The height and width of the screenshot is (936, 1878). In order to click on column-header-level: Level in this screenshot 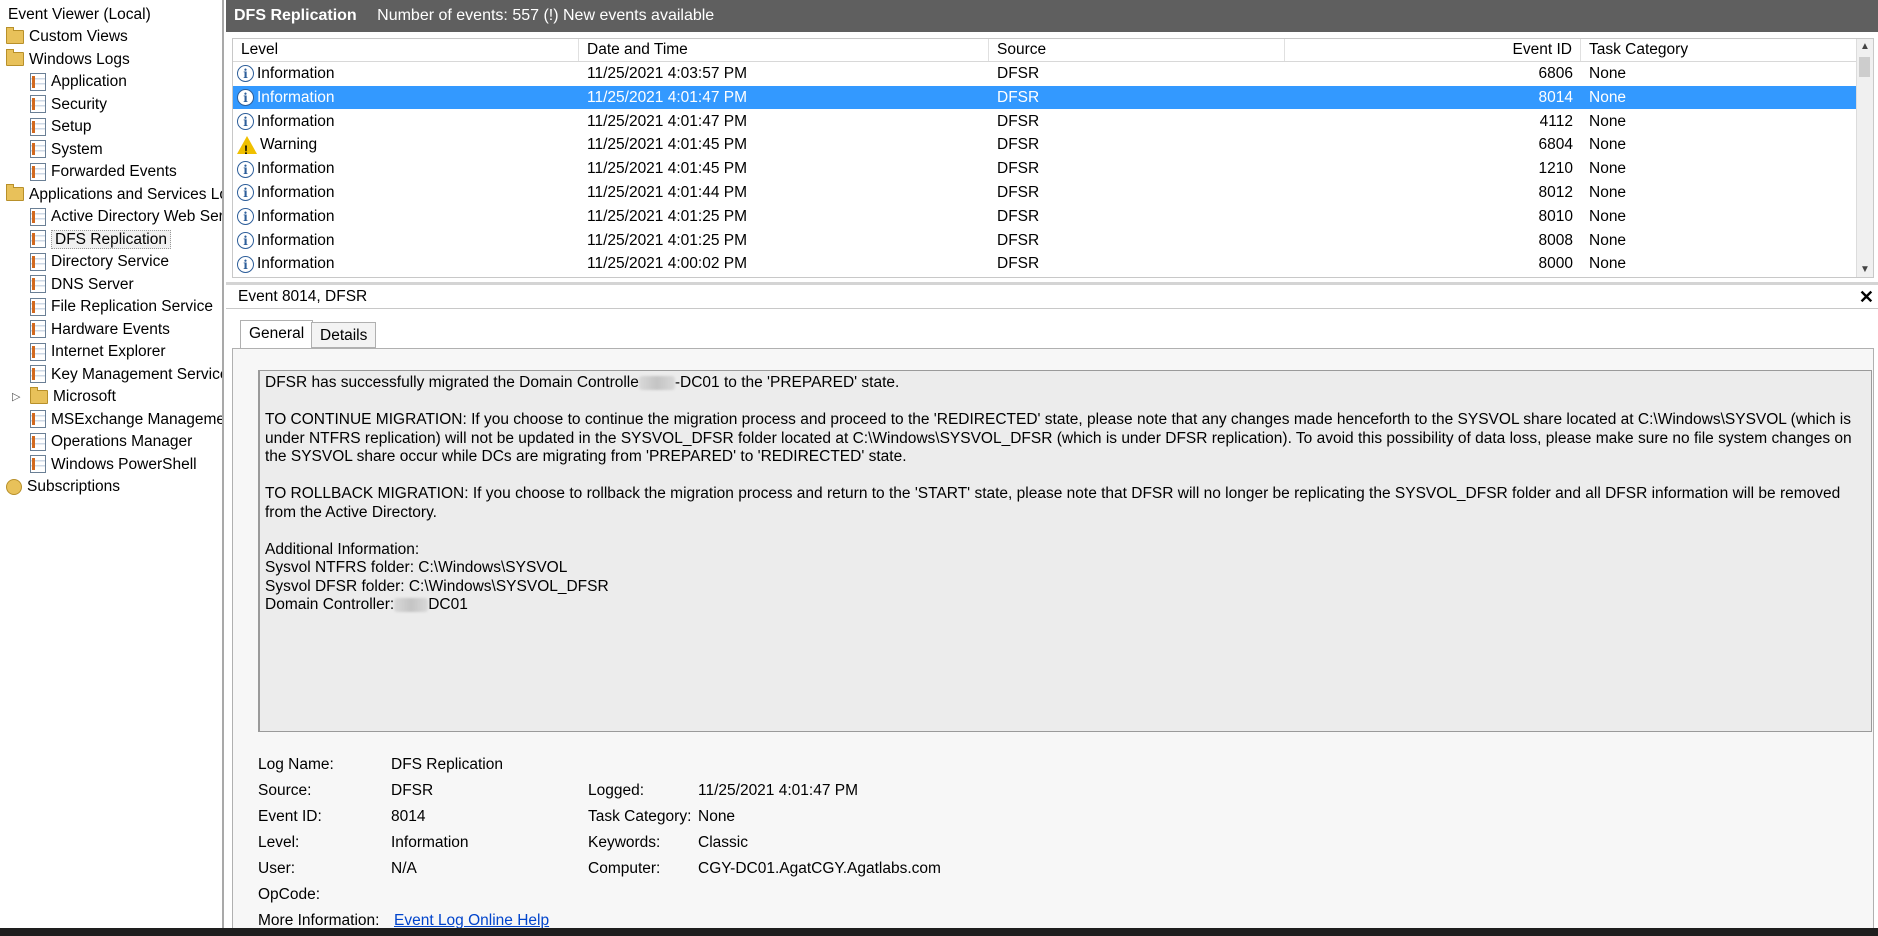, I will do `click(406, 50)`.